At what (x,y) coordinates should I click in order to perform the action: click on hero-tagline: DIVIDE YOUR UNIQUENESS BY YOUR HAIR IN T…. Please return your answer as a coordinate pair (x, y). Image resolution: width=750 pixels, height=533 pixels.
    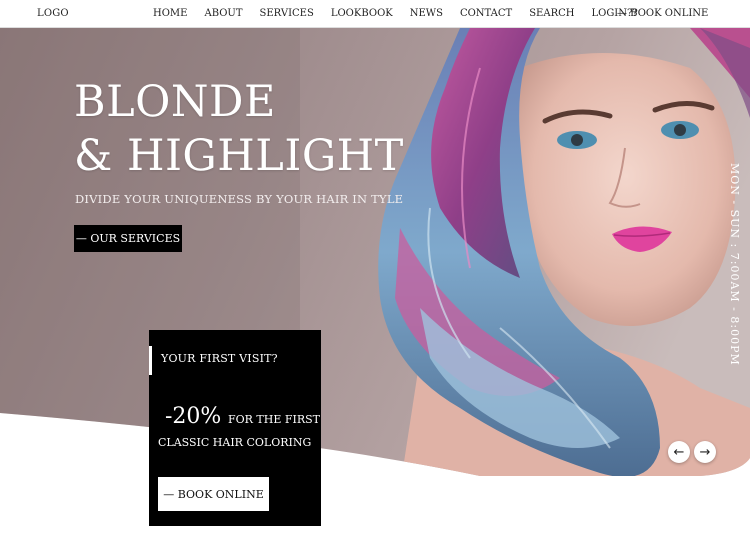
    Looking at the image, I should click on (239, 199).